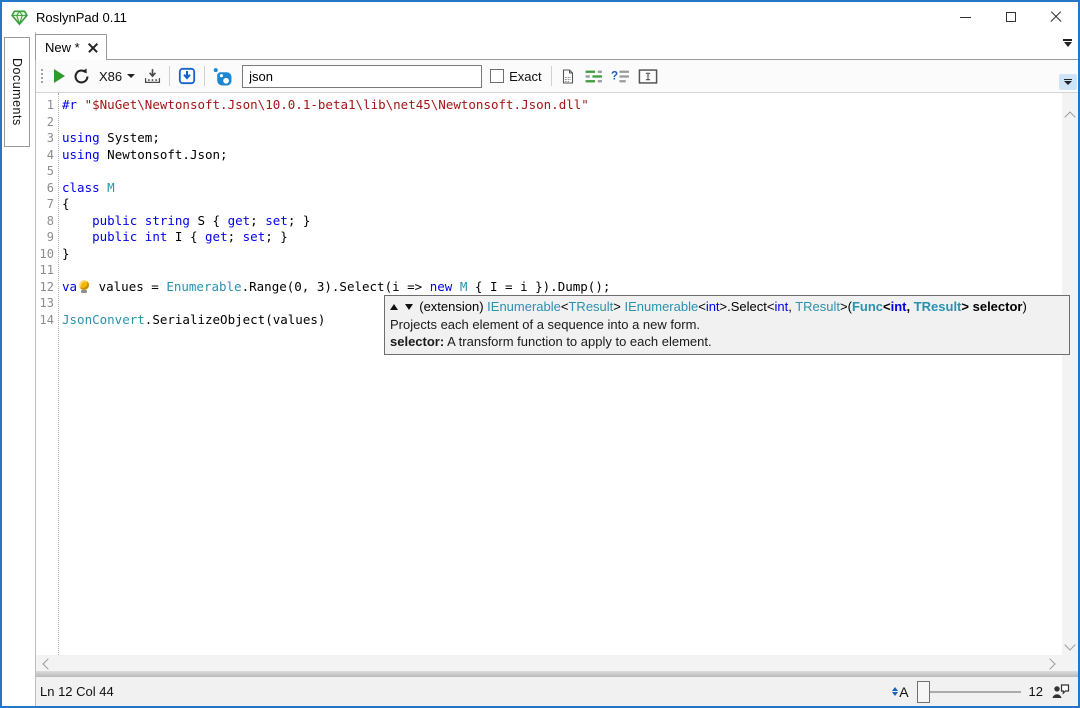  Describe the element at coordinates (923, 691) in the screenshot. I see `slider-thumb` at that location.